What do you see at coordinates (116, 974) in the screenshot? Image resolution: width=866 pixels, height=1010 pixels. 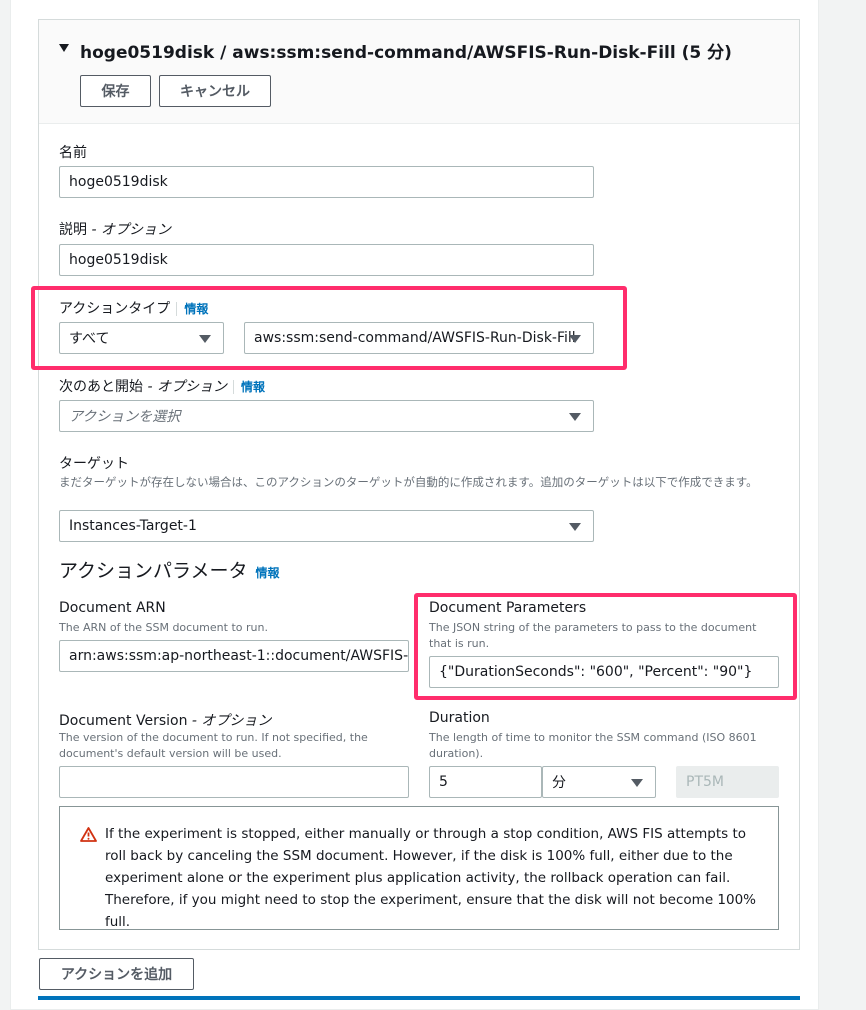 I see `add-action-button: アクションを追加` at bounding box center [116, 974].